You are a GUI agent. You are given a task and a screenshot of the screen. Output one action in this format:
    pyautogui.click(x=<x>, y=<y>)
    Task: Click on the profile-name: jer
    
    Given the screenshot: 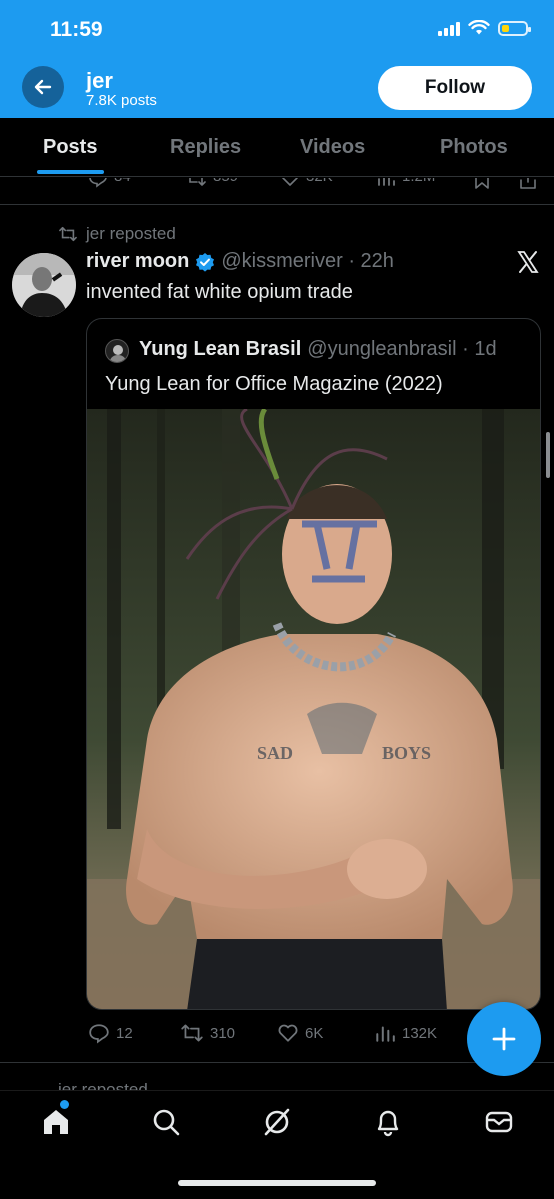 What is the action you would take?
    pyautogui.click(x=99, y=80)
    